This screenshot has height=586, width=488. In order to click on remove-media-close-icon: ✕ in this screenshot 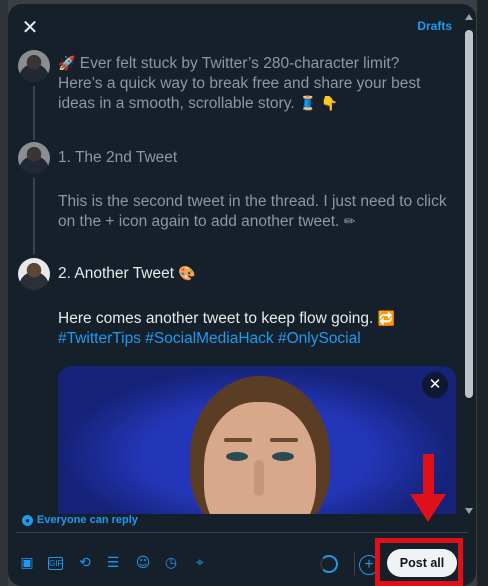, I will do `click(435, 385)`.